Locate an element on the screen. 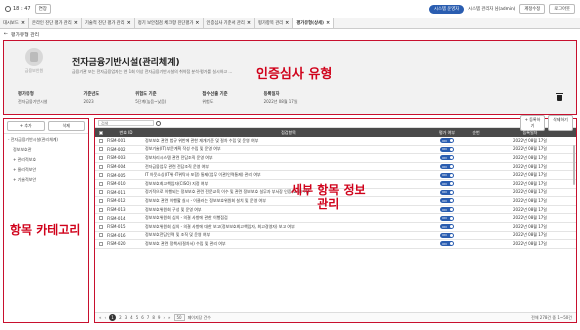  delete-category-button: 삭제 is located at coordinates (66, 126).